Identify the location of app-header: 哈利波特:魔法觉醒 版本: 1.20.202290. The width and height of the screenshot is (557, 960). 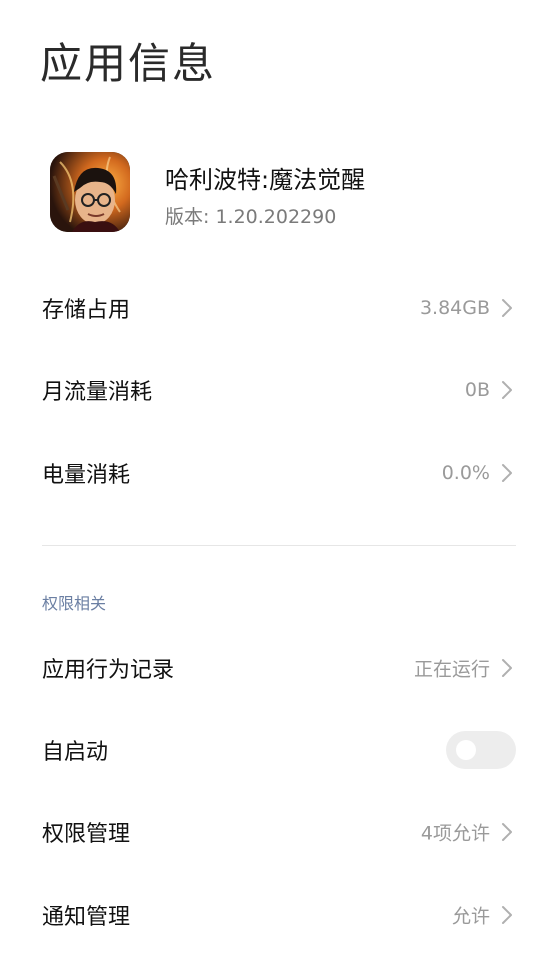
(285, 193).